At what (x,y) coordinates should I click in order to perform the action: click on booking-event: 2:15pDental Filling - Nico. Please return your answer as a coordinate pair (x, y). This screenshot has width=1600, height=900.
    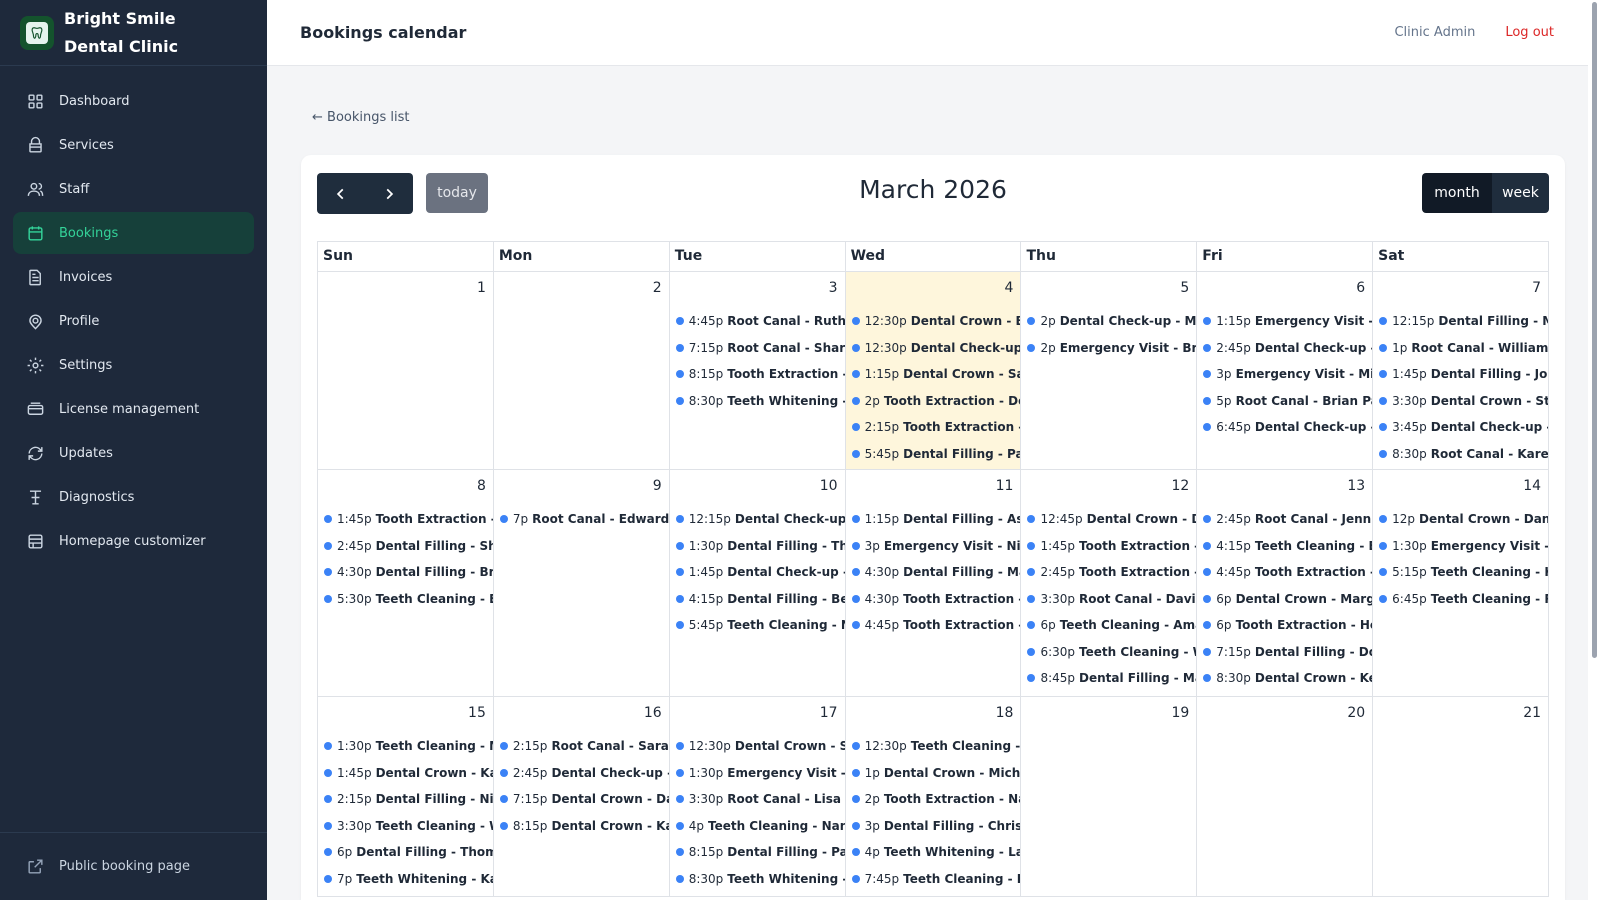
    Looking at the image, I should click on (405, 799).